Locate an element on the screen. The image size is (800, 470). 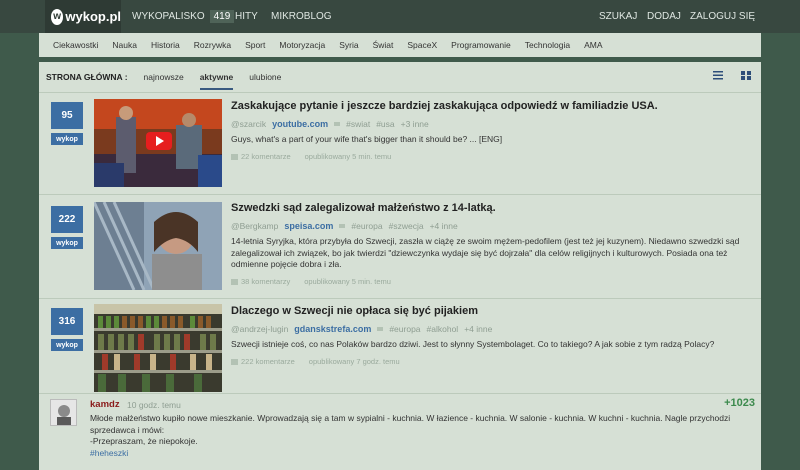
category-link: Motoryzacja is located at coordinates (302, 45).